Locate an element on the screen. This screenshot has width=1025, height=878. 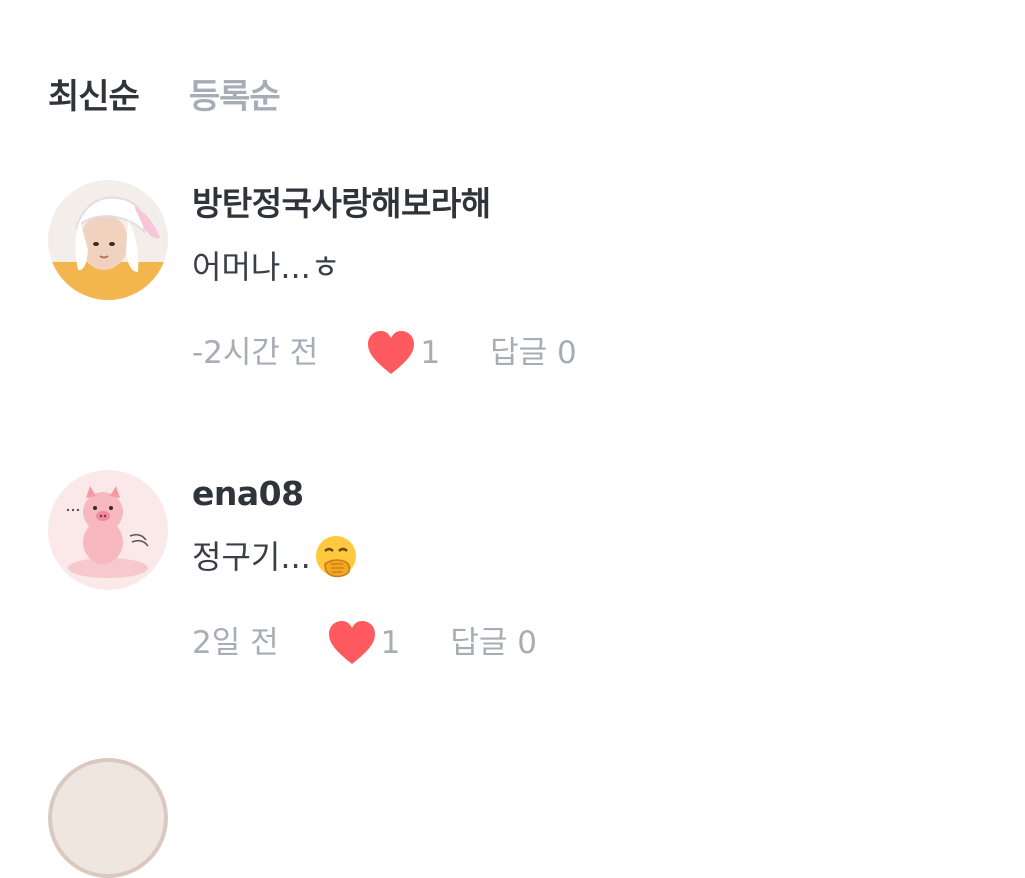
user-avatar-icon is located at coordinates (108, 818).